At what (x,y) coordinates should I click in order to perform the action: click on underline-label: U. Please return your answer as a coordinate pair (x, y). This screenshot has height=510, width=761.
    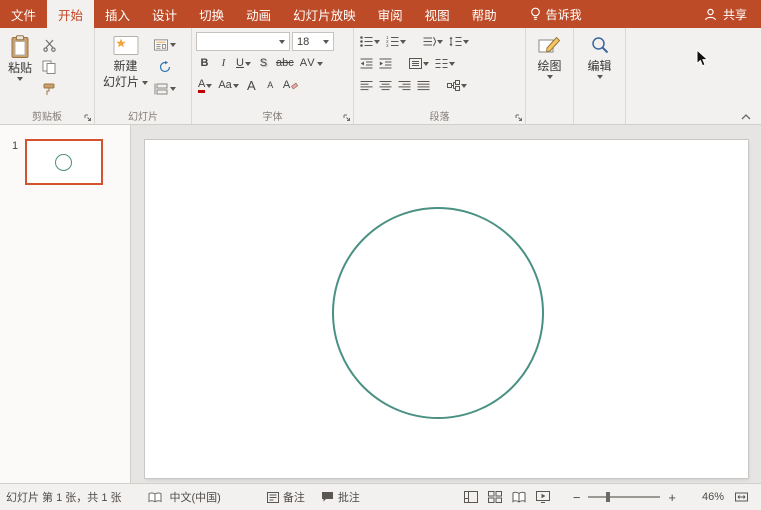
    Looking at the image, I should click on (240, 63).